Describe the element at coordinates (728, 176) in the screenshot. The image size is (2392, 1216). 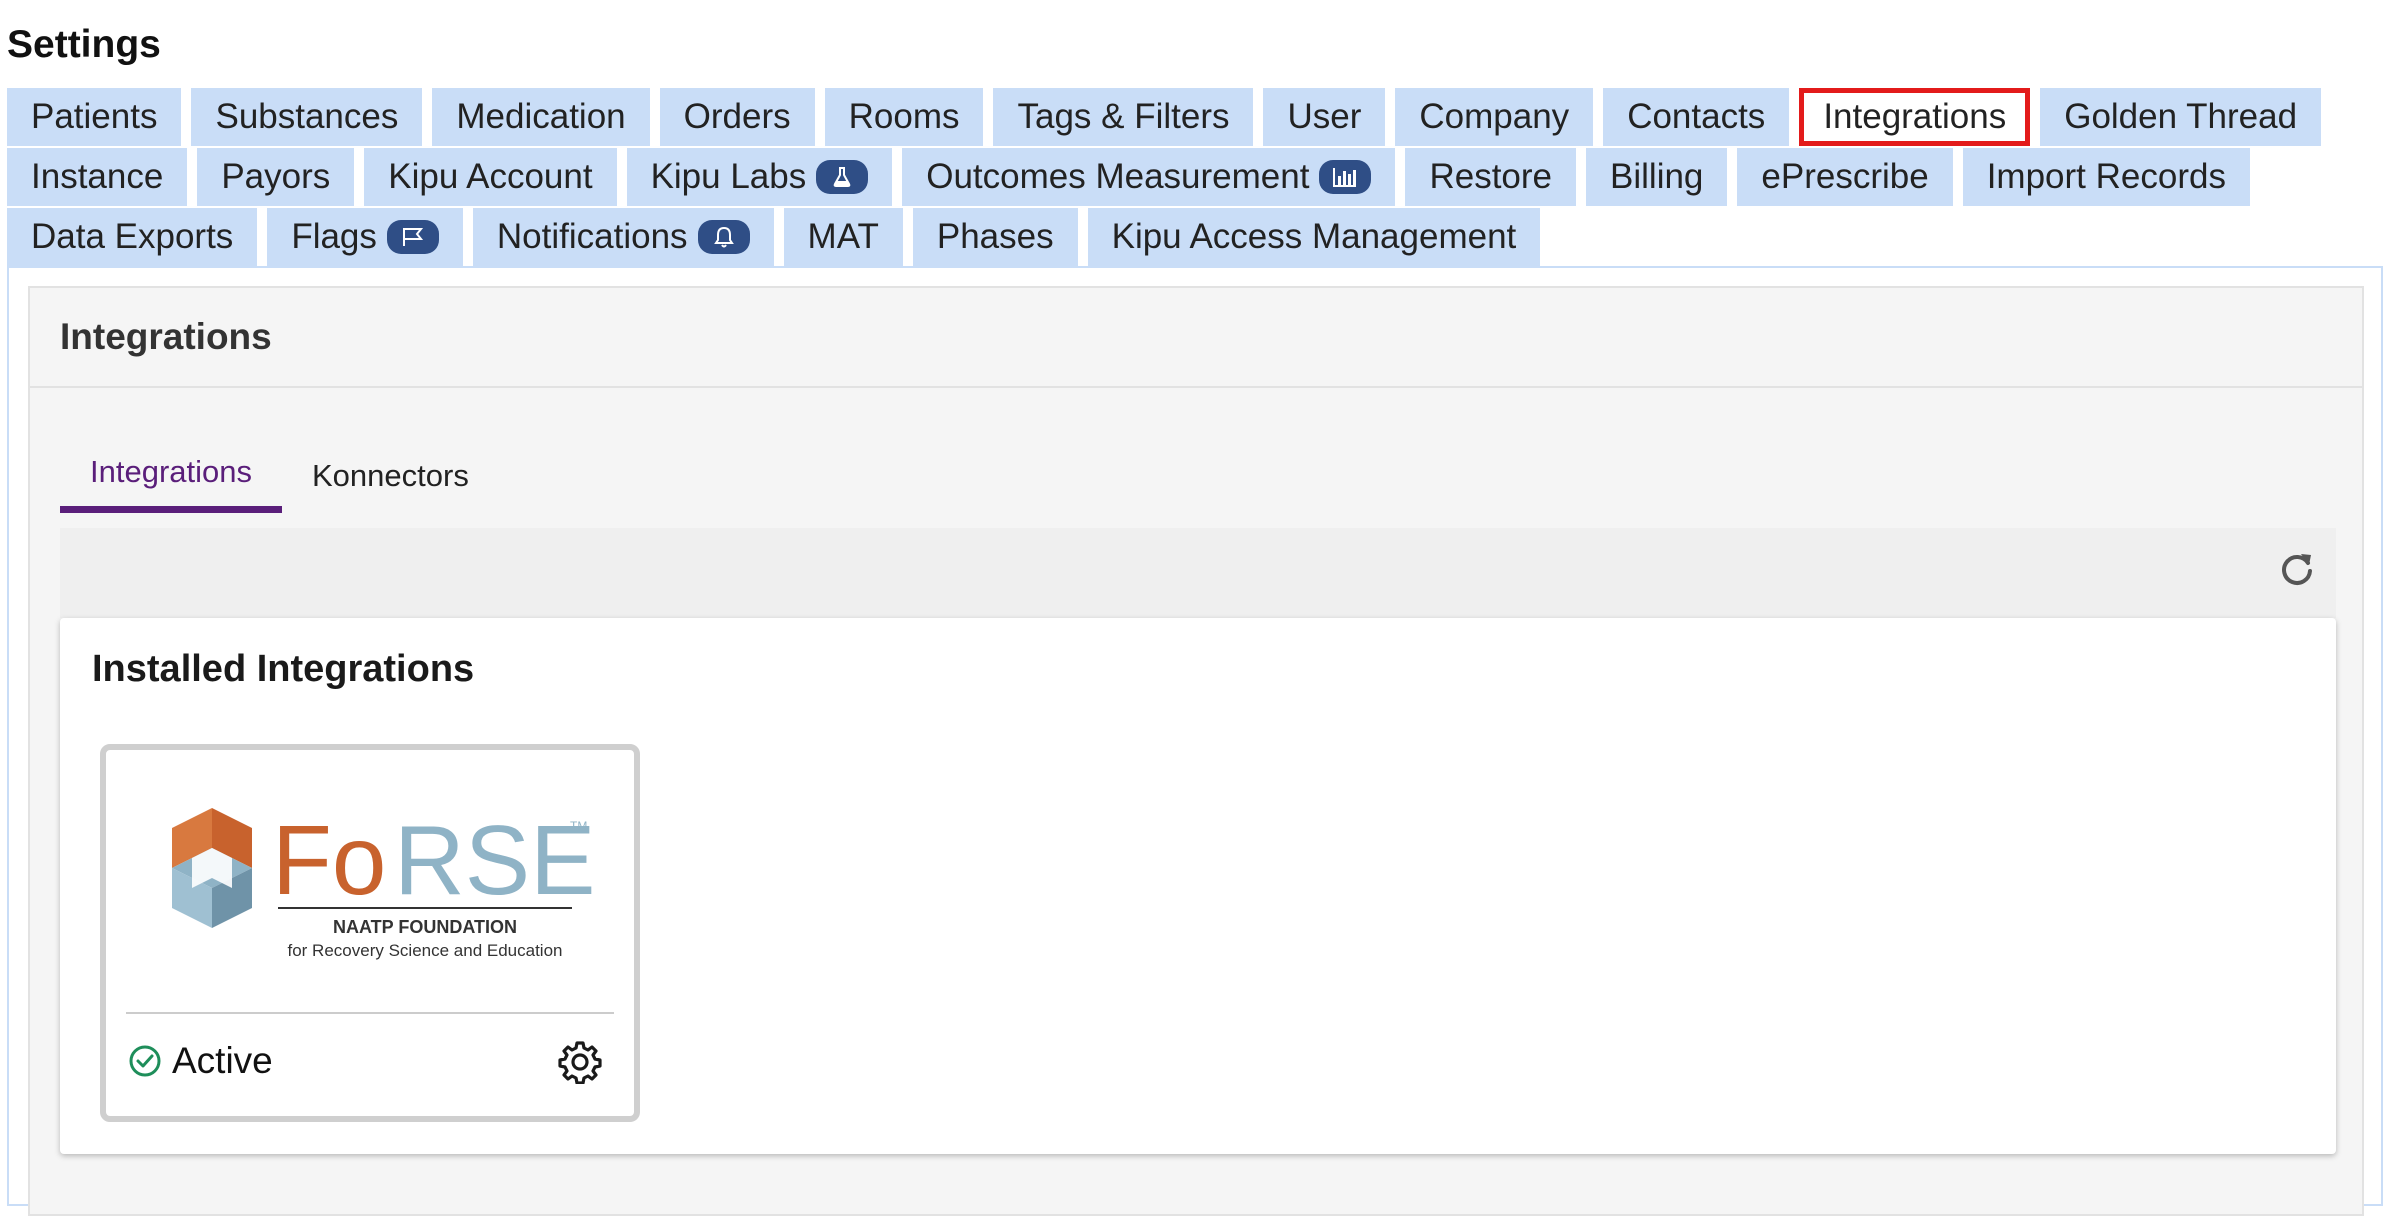
I see `tab-label: Kipu Labs` at that location.